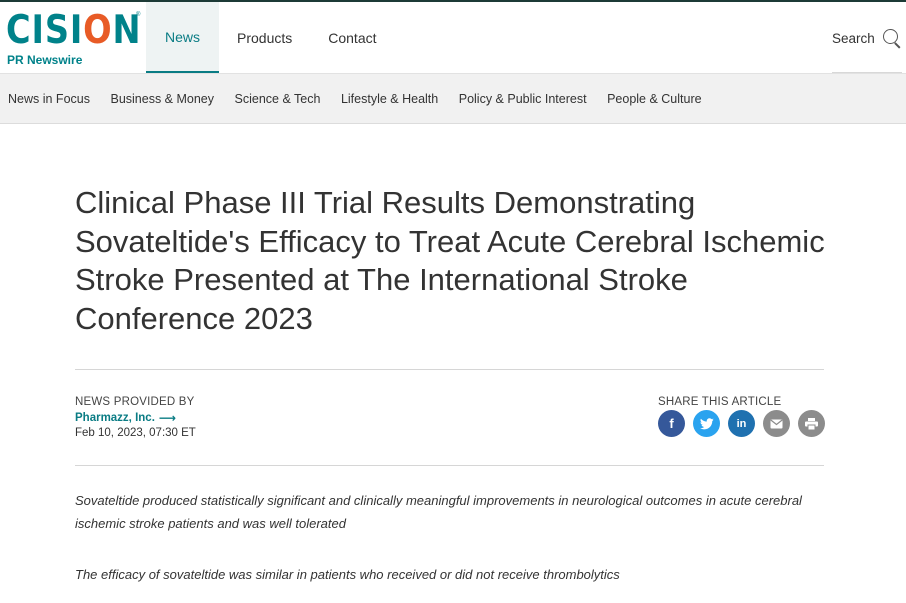 The width and height of the screenshot is (906, 603). What do you see at coordinates (45, 60) in the screenshot?
I see `logo-subtitle: PR Newswire` at bounding box center [45, 60].